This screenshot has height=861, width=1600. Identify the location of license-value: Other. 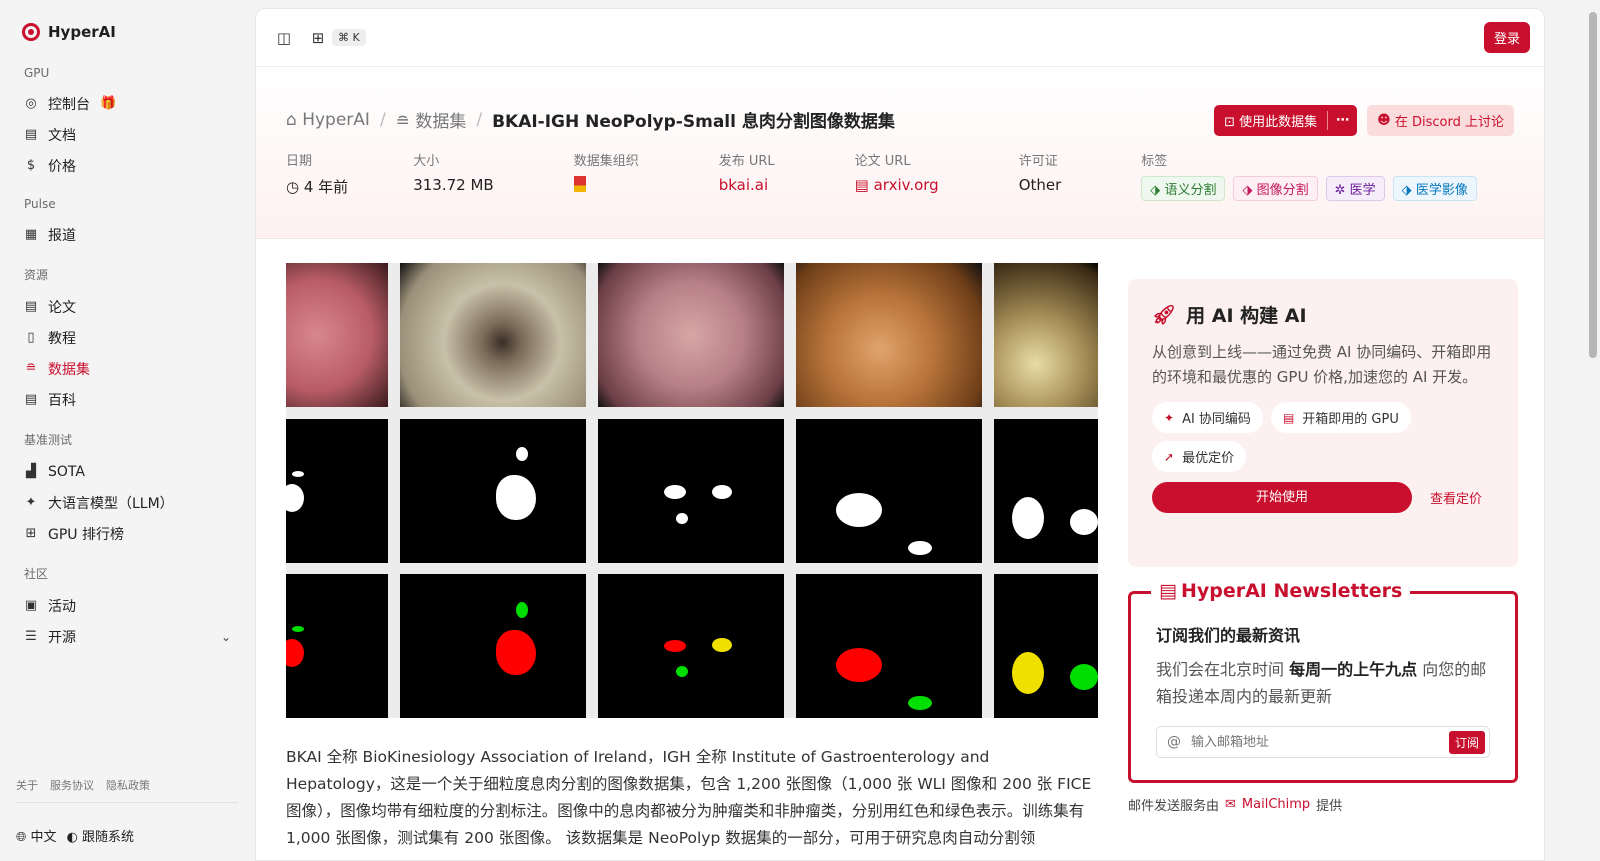
(1040, 185).